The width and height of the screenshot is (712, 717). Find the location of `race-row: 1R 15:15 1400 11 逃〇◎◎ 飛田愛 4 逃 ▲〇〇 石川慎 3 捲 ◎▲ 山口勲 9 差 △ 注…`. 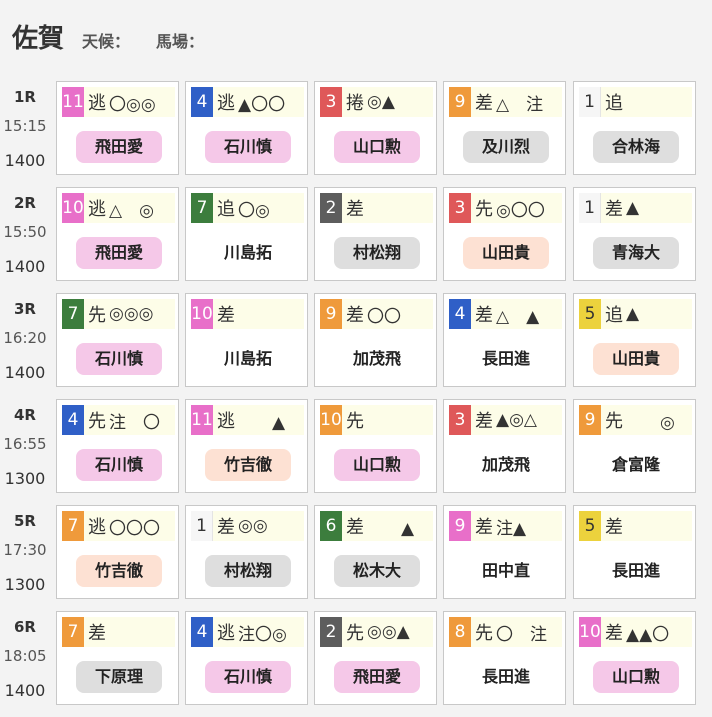

race-row: 1R 15:15 1400 11 逃〇◎◎ 飛田愛 4 逃 ▲〇〇 石川慎 3 捲 ◎▲ 山口勲 9 差 △ 注… is located at coordinates (356, 134).